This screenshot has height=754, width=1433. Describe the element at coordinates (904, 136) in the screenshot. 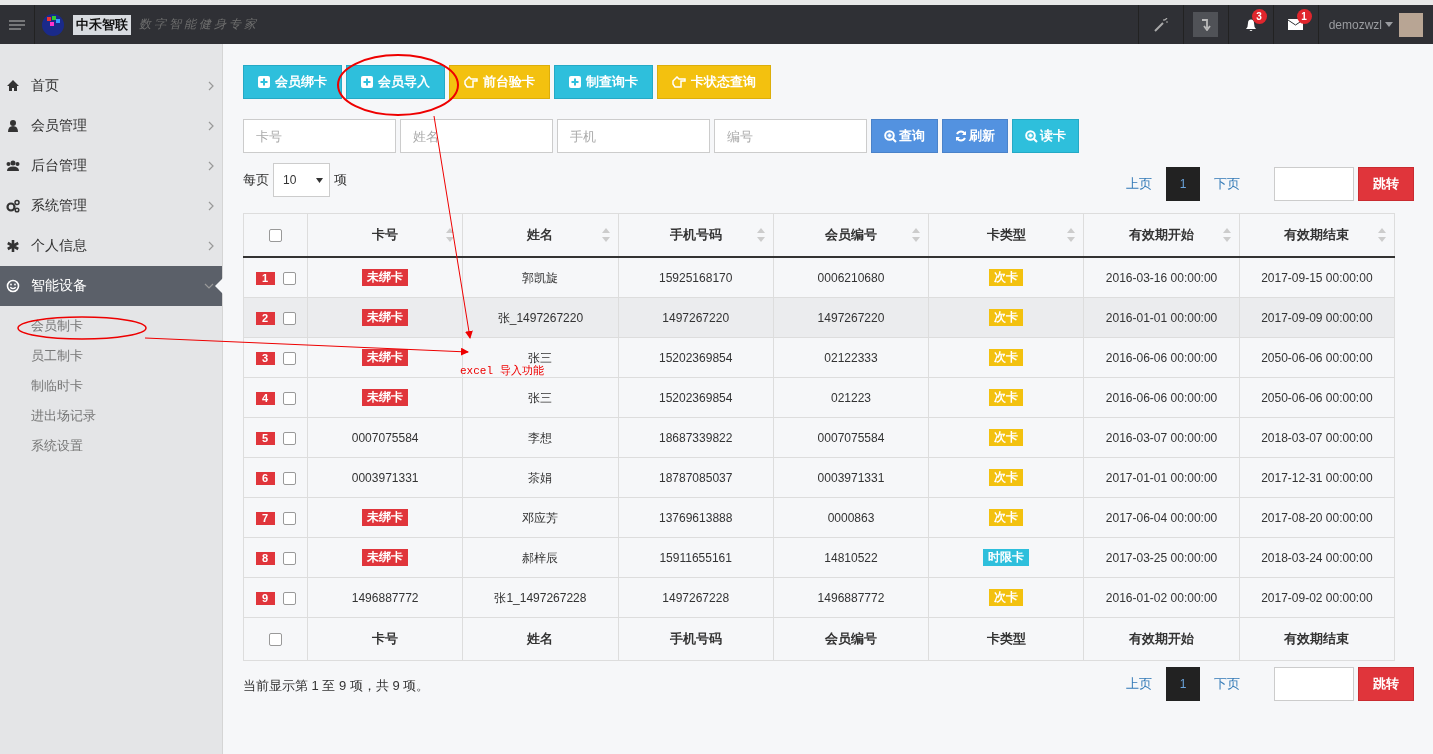

I see `search-button: 查询` at that location.